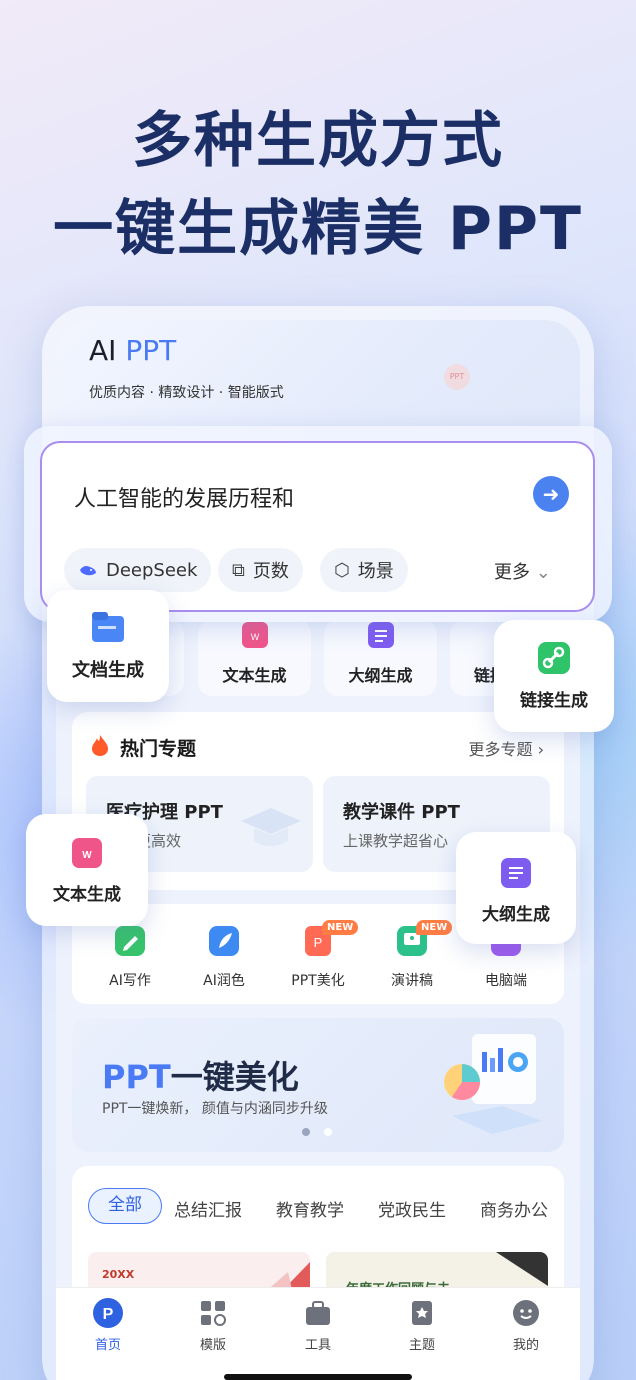  Describe the element at coordinates (318, 1313) in the screenshot. I see `toolbox-icon` at that location.